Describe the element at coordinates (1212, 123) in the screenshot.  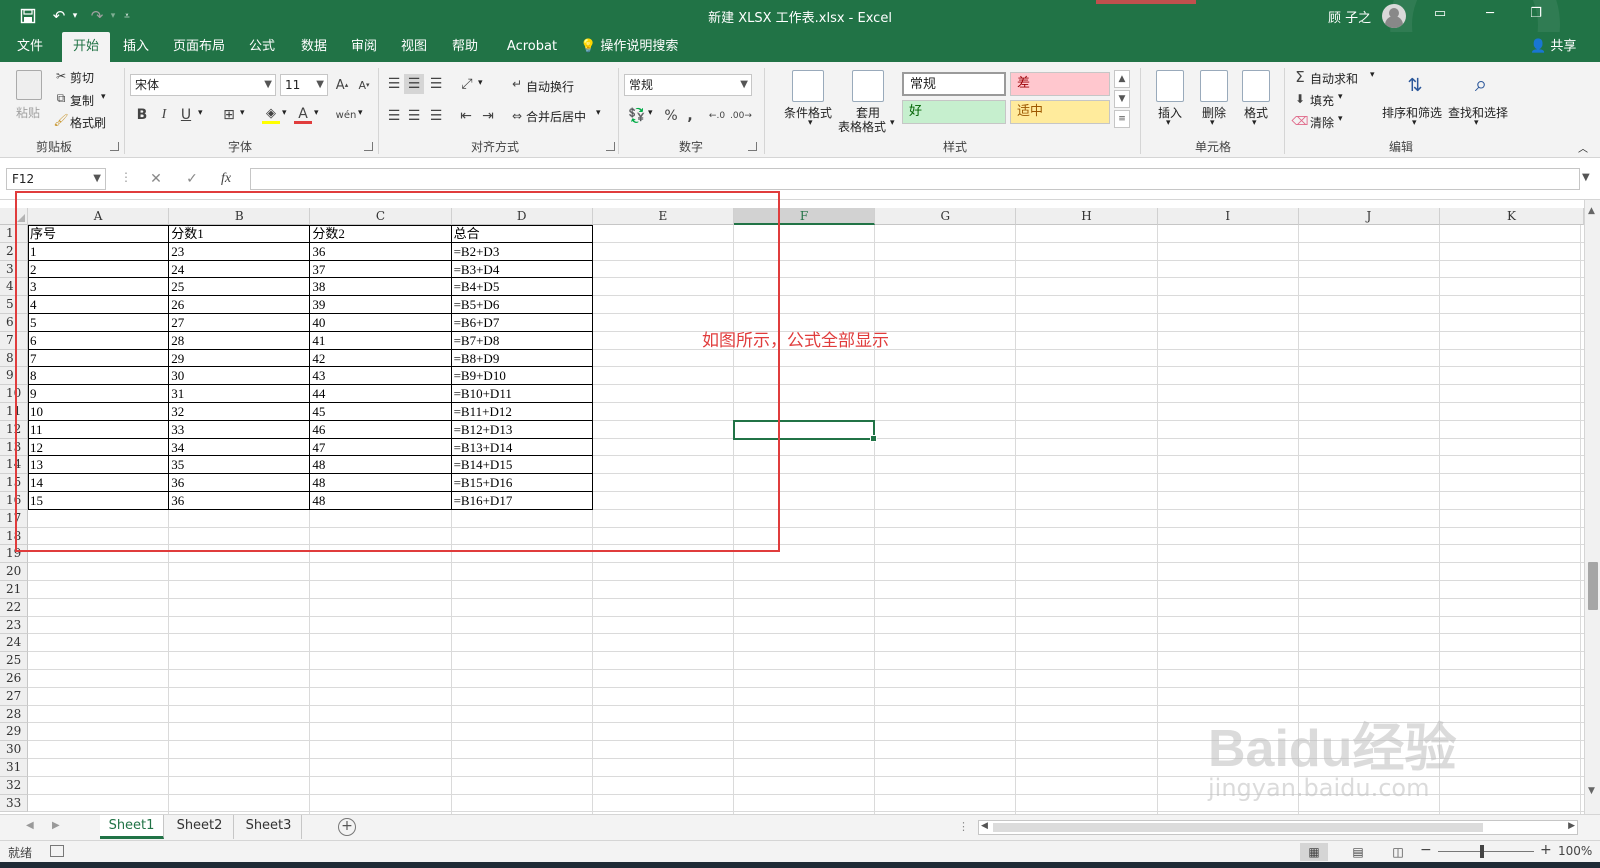
I see `delete-dropdown-icon: ▾` at that location.